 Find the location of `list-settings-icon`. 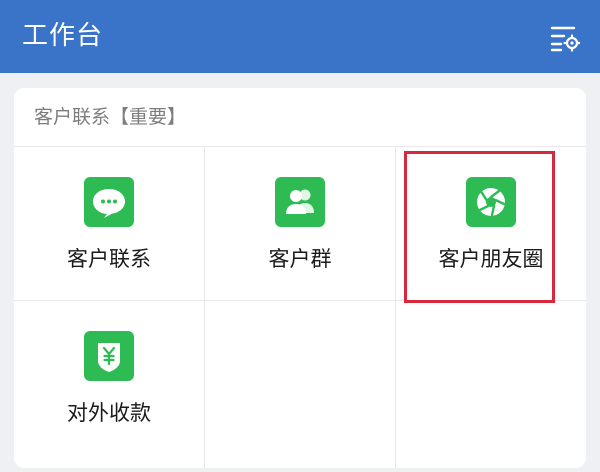

list-settings-icon is located at coordinates (565, 38).